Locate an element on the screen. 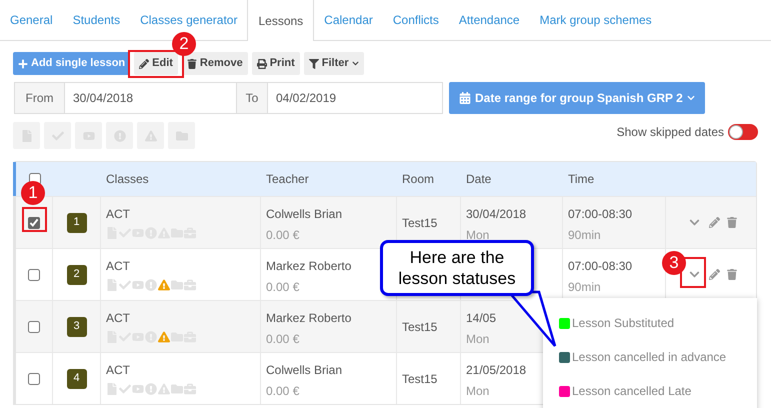 This screenshot has width=771, height=408. plus-icon is located at coordinates (23, 63).